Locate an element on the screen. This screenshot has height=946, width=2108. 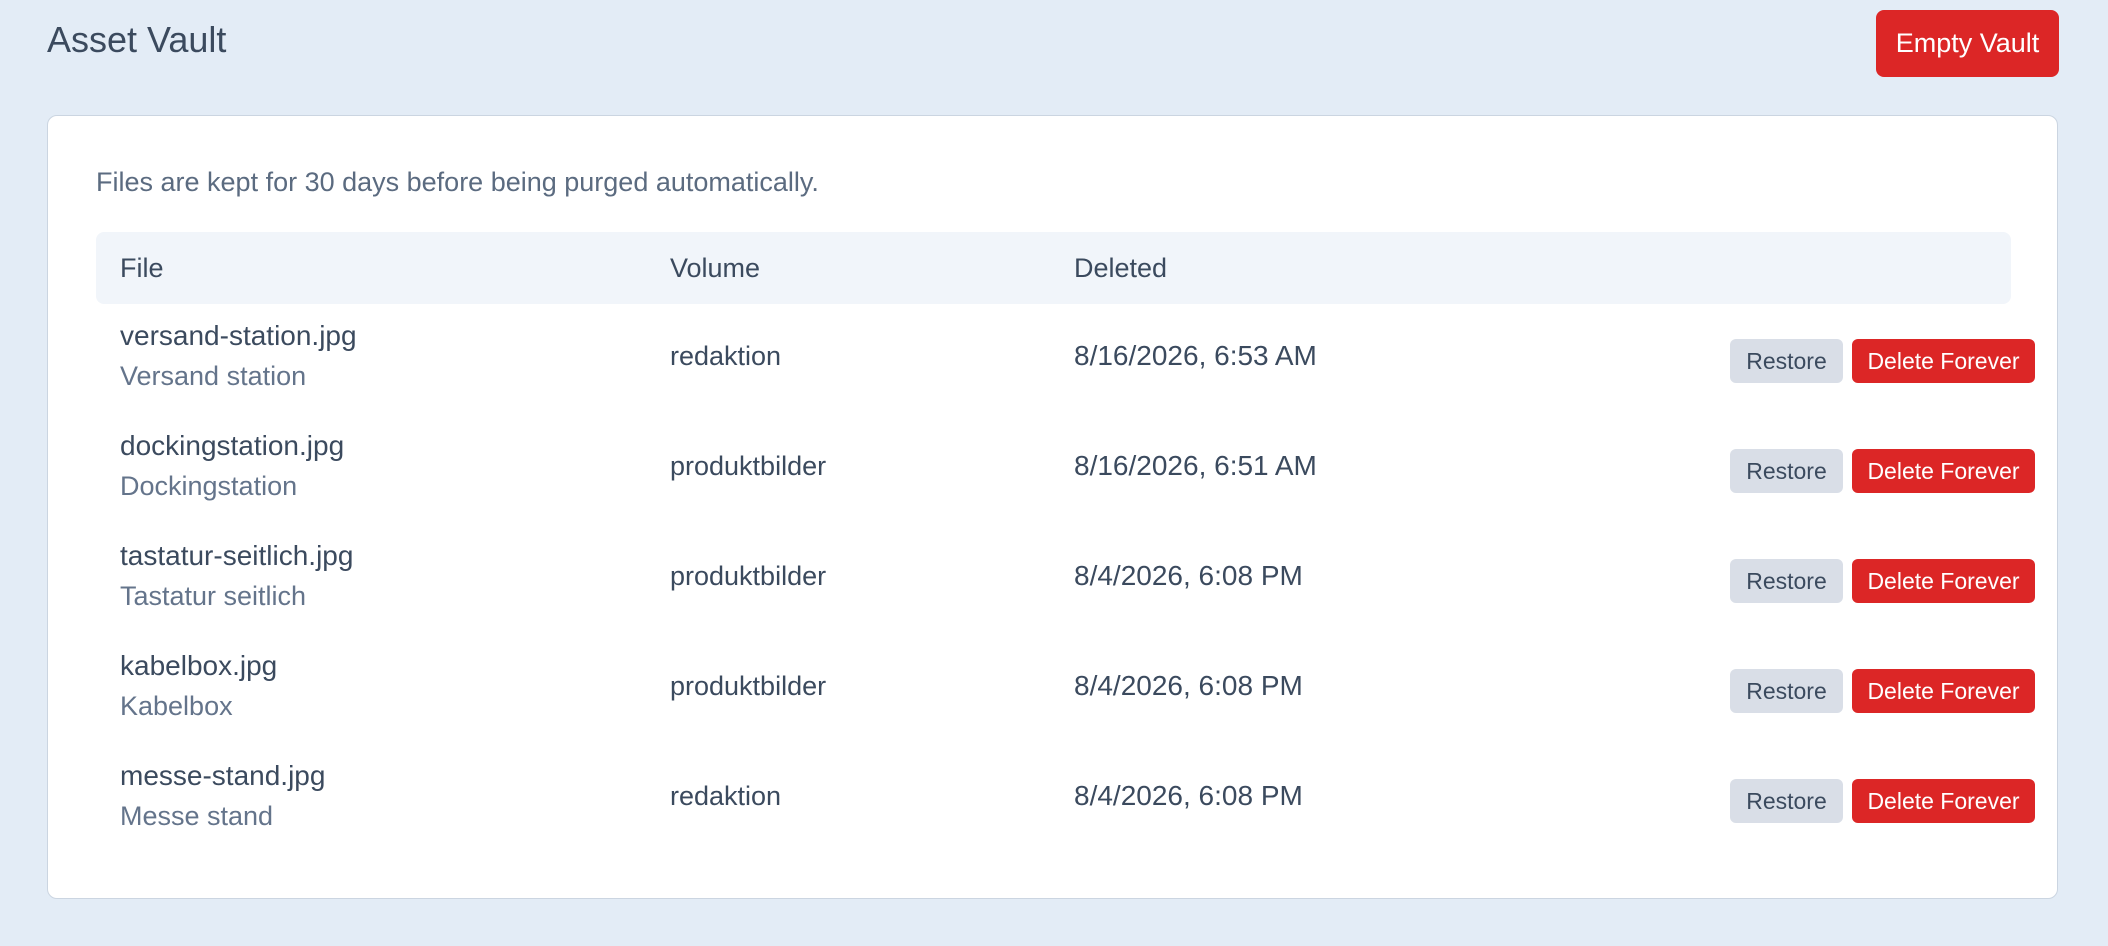
file-title: Versand station is located at coordinates (213, 376).